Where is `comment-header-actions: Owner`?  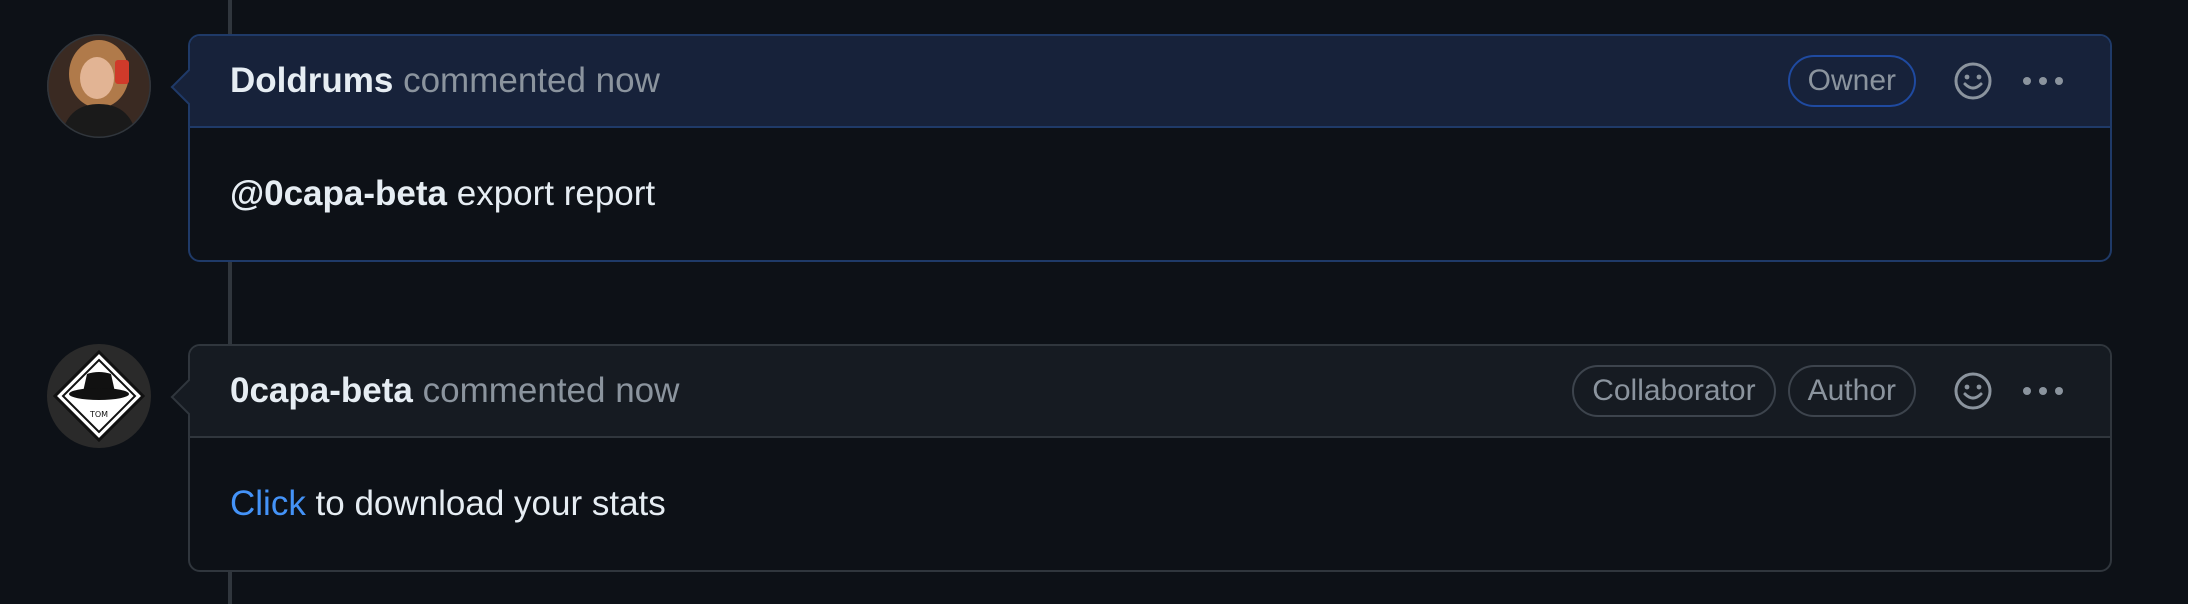 comment-header-actions: Owner is located at coordinates (1928, 81).